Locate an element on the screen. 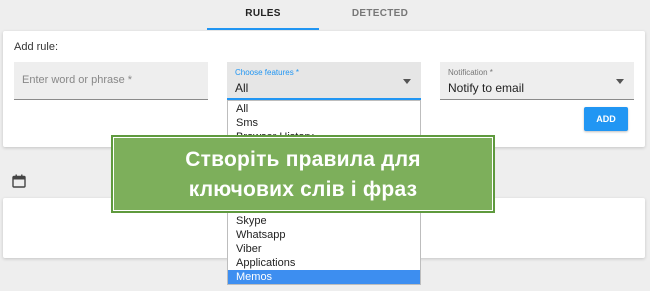 The image size is (650, 291). word-phrase-placeholder: Enter word or phrase * is located at coordinates (77, 80).